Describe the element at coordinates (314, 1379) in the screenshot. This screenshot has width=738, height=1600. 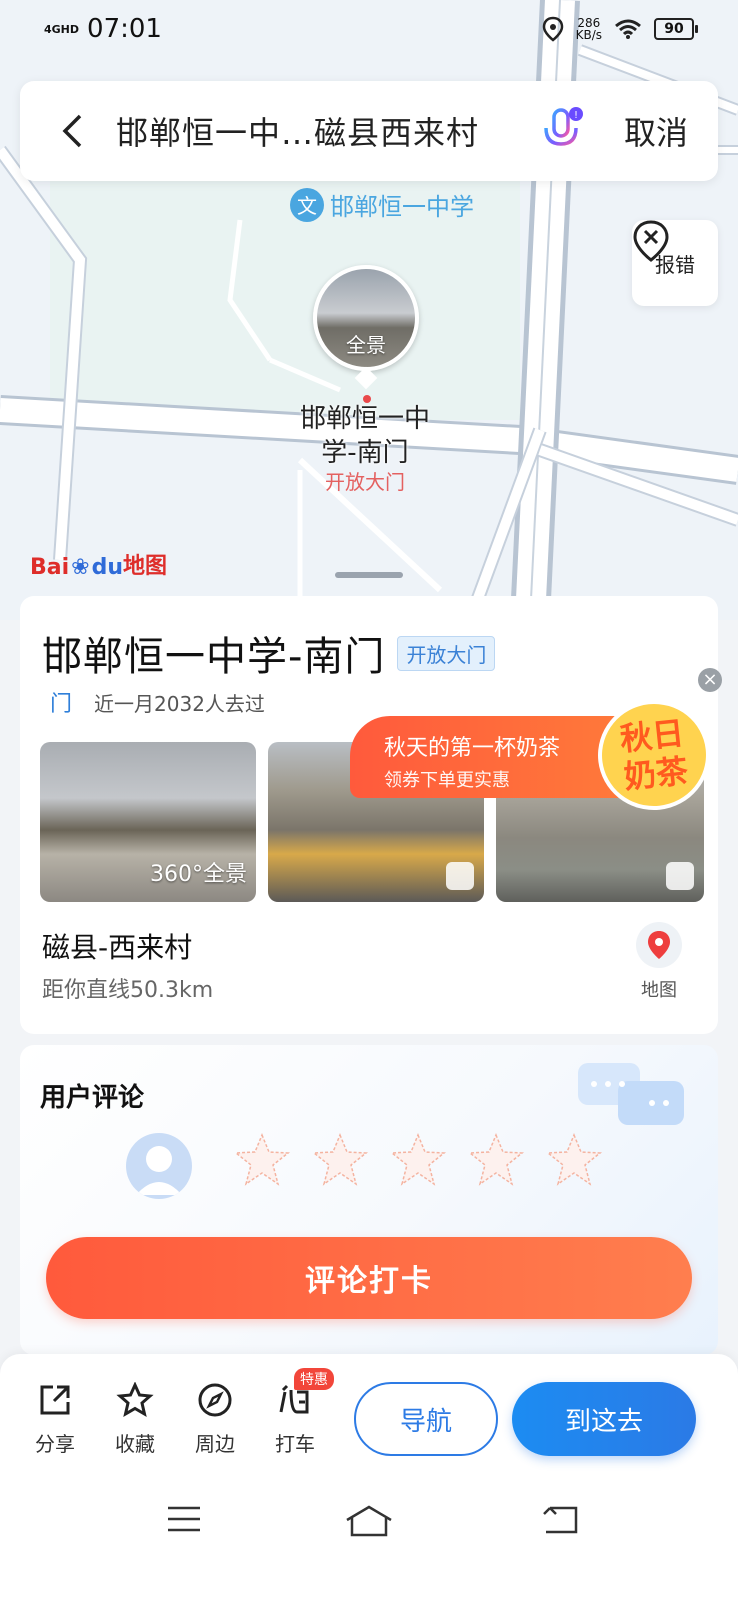
I see `special-offer-badge: 特惠` at that location.